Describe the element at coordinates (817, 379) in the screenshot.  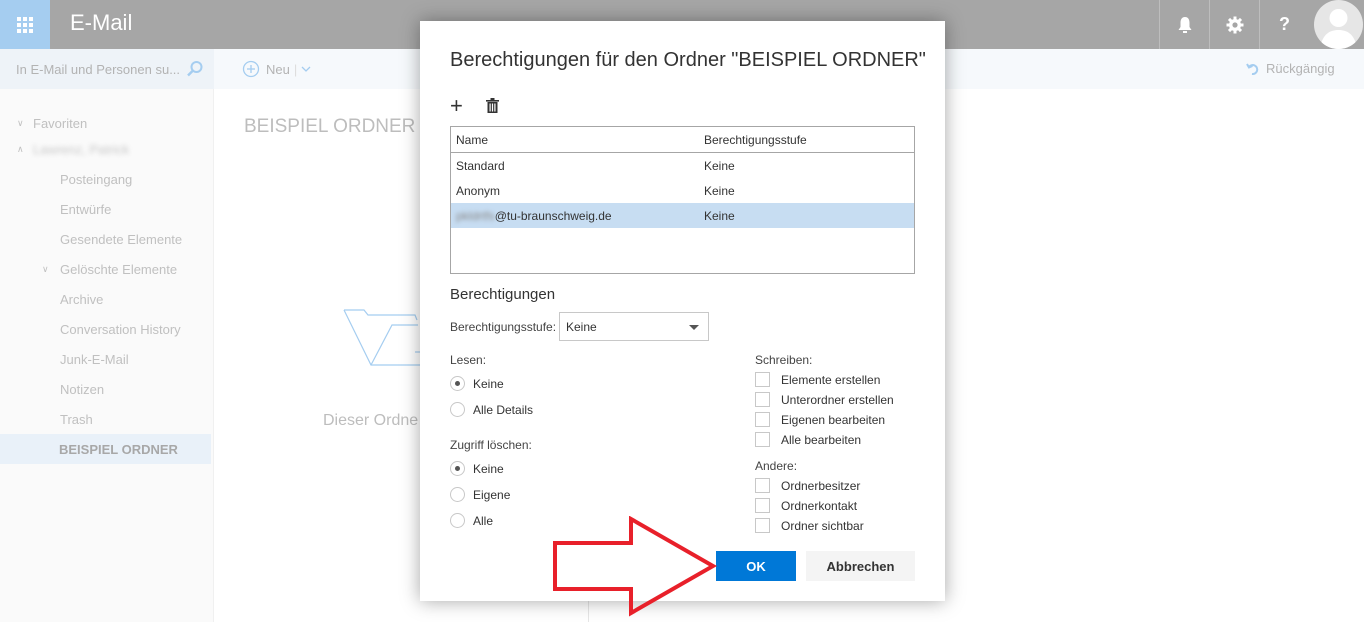
I see `write-option-create-items: Elemente erstellen` at that location.